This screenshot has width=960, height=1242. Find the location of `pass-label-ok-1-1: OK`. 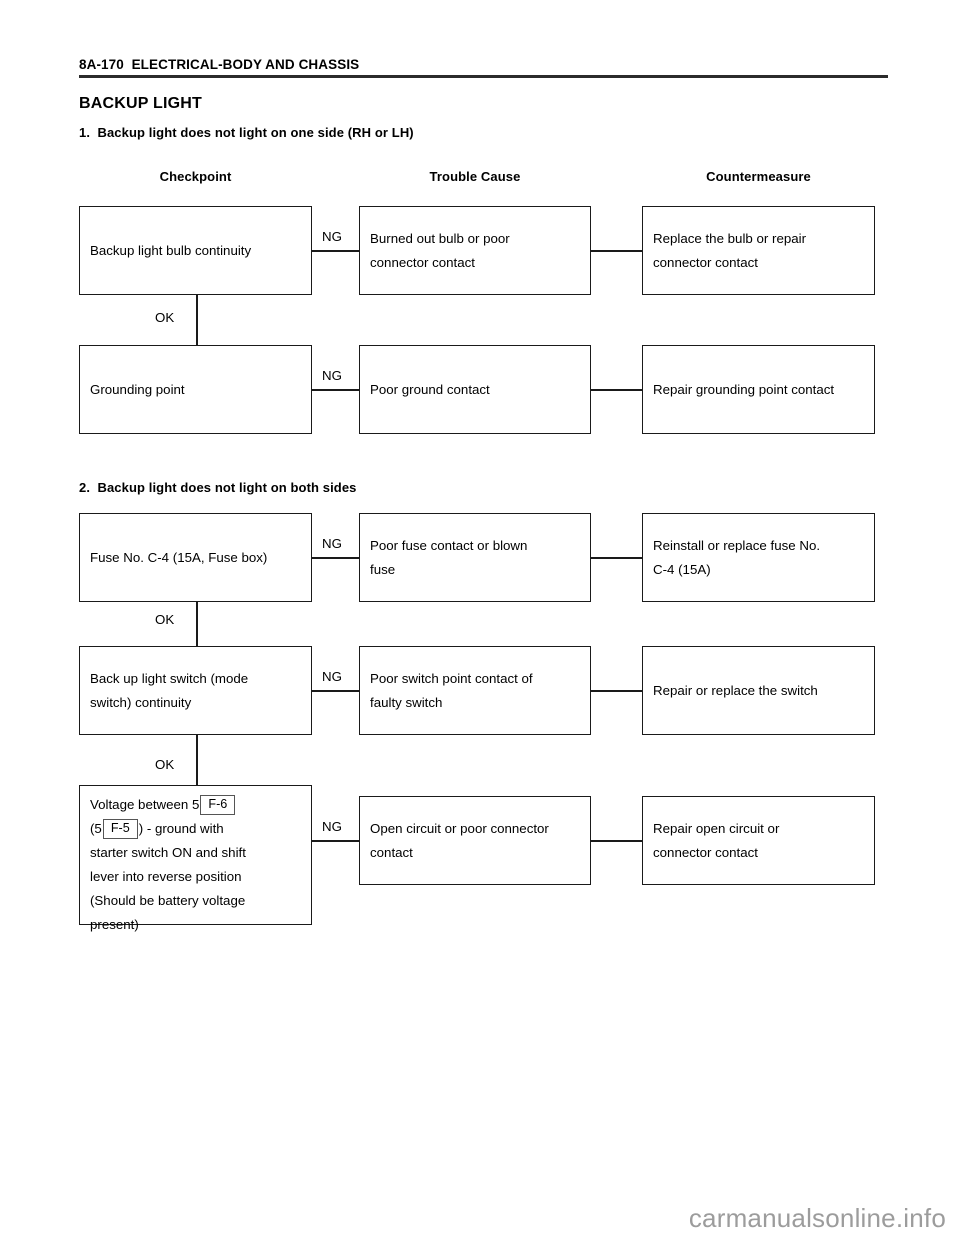

pass-label-ok-1-1: OK is located at coordinates (165, 317).